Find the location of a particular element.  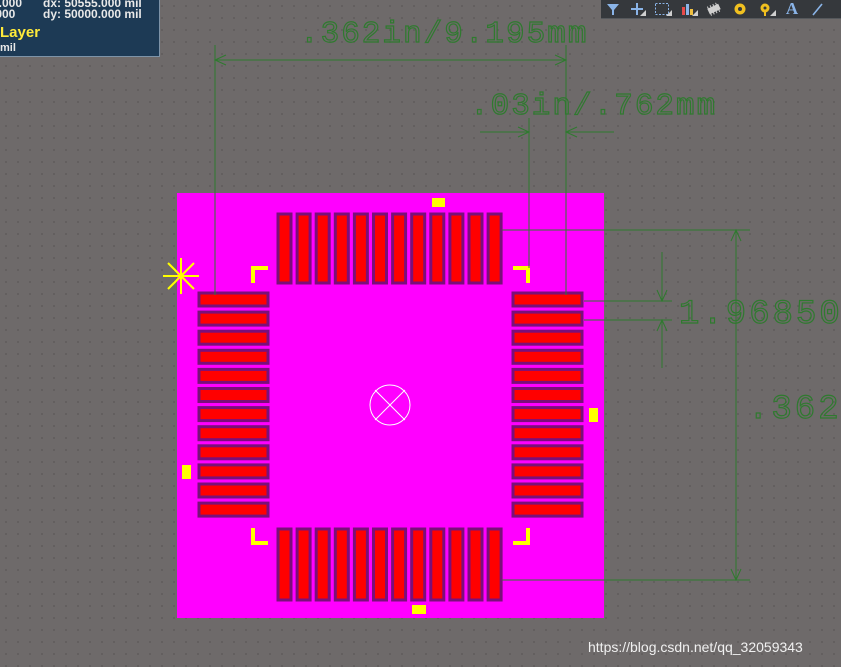

component-icon is located at coordinates (713, 9).